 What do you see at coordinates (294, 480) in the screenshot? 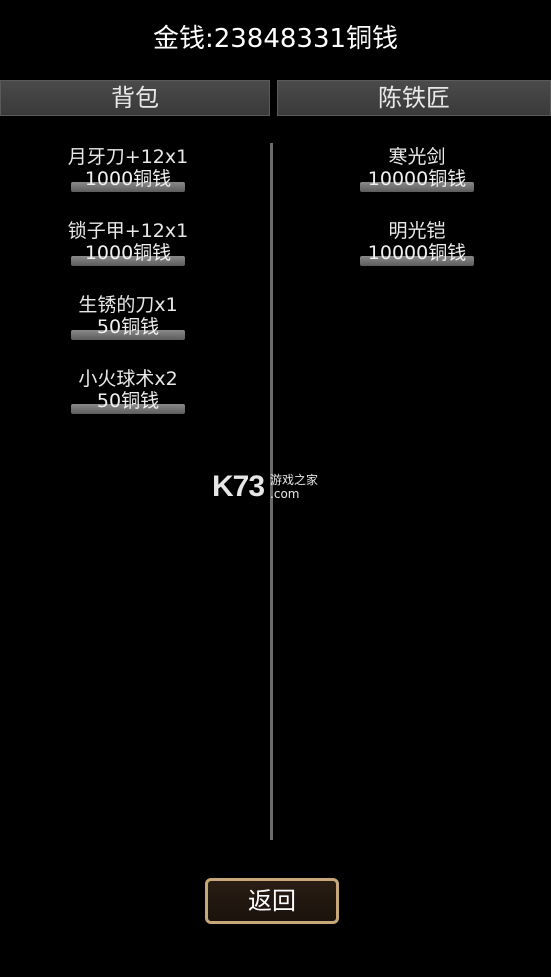
I see `watermark-sub-text: 游戏之家` at bounding box center [294, 480].